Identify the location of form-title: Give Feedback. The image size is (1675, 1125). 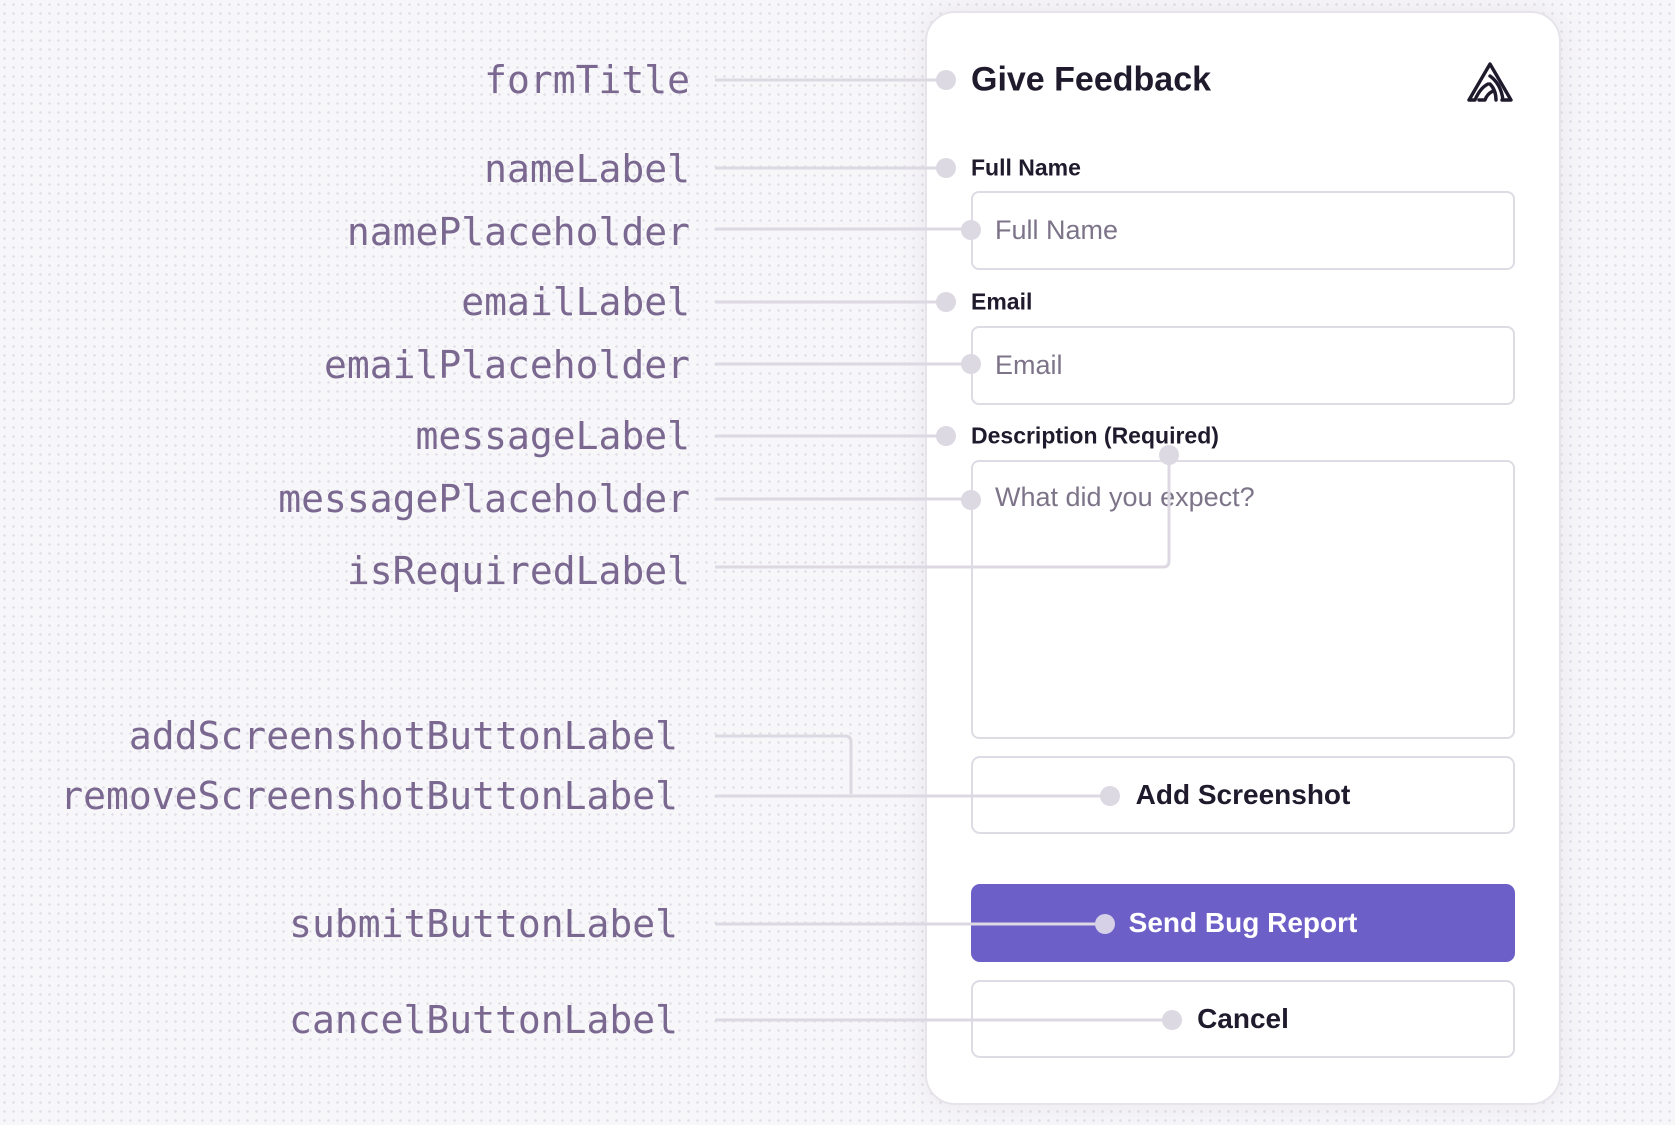
(1091, 79).